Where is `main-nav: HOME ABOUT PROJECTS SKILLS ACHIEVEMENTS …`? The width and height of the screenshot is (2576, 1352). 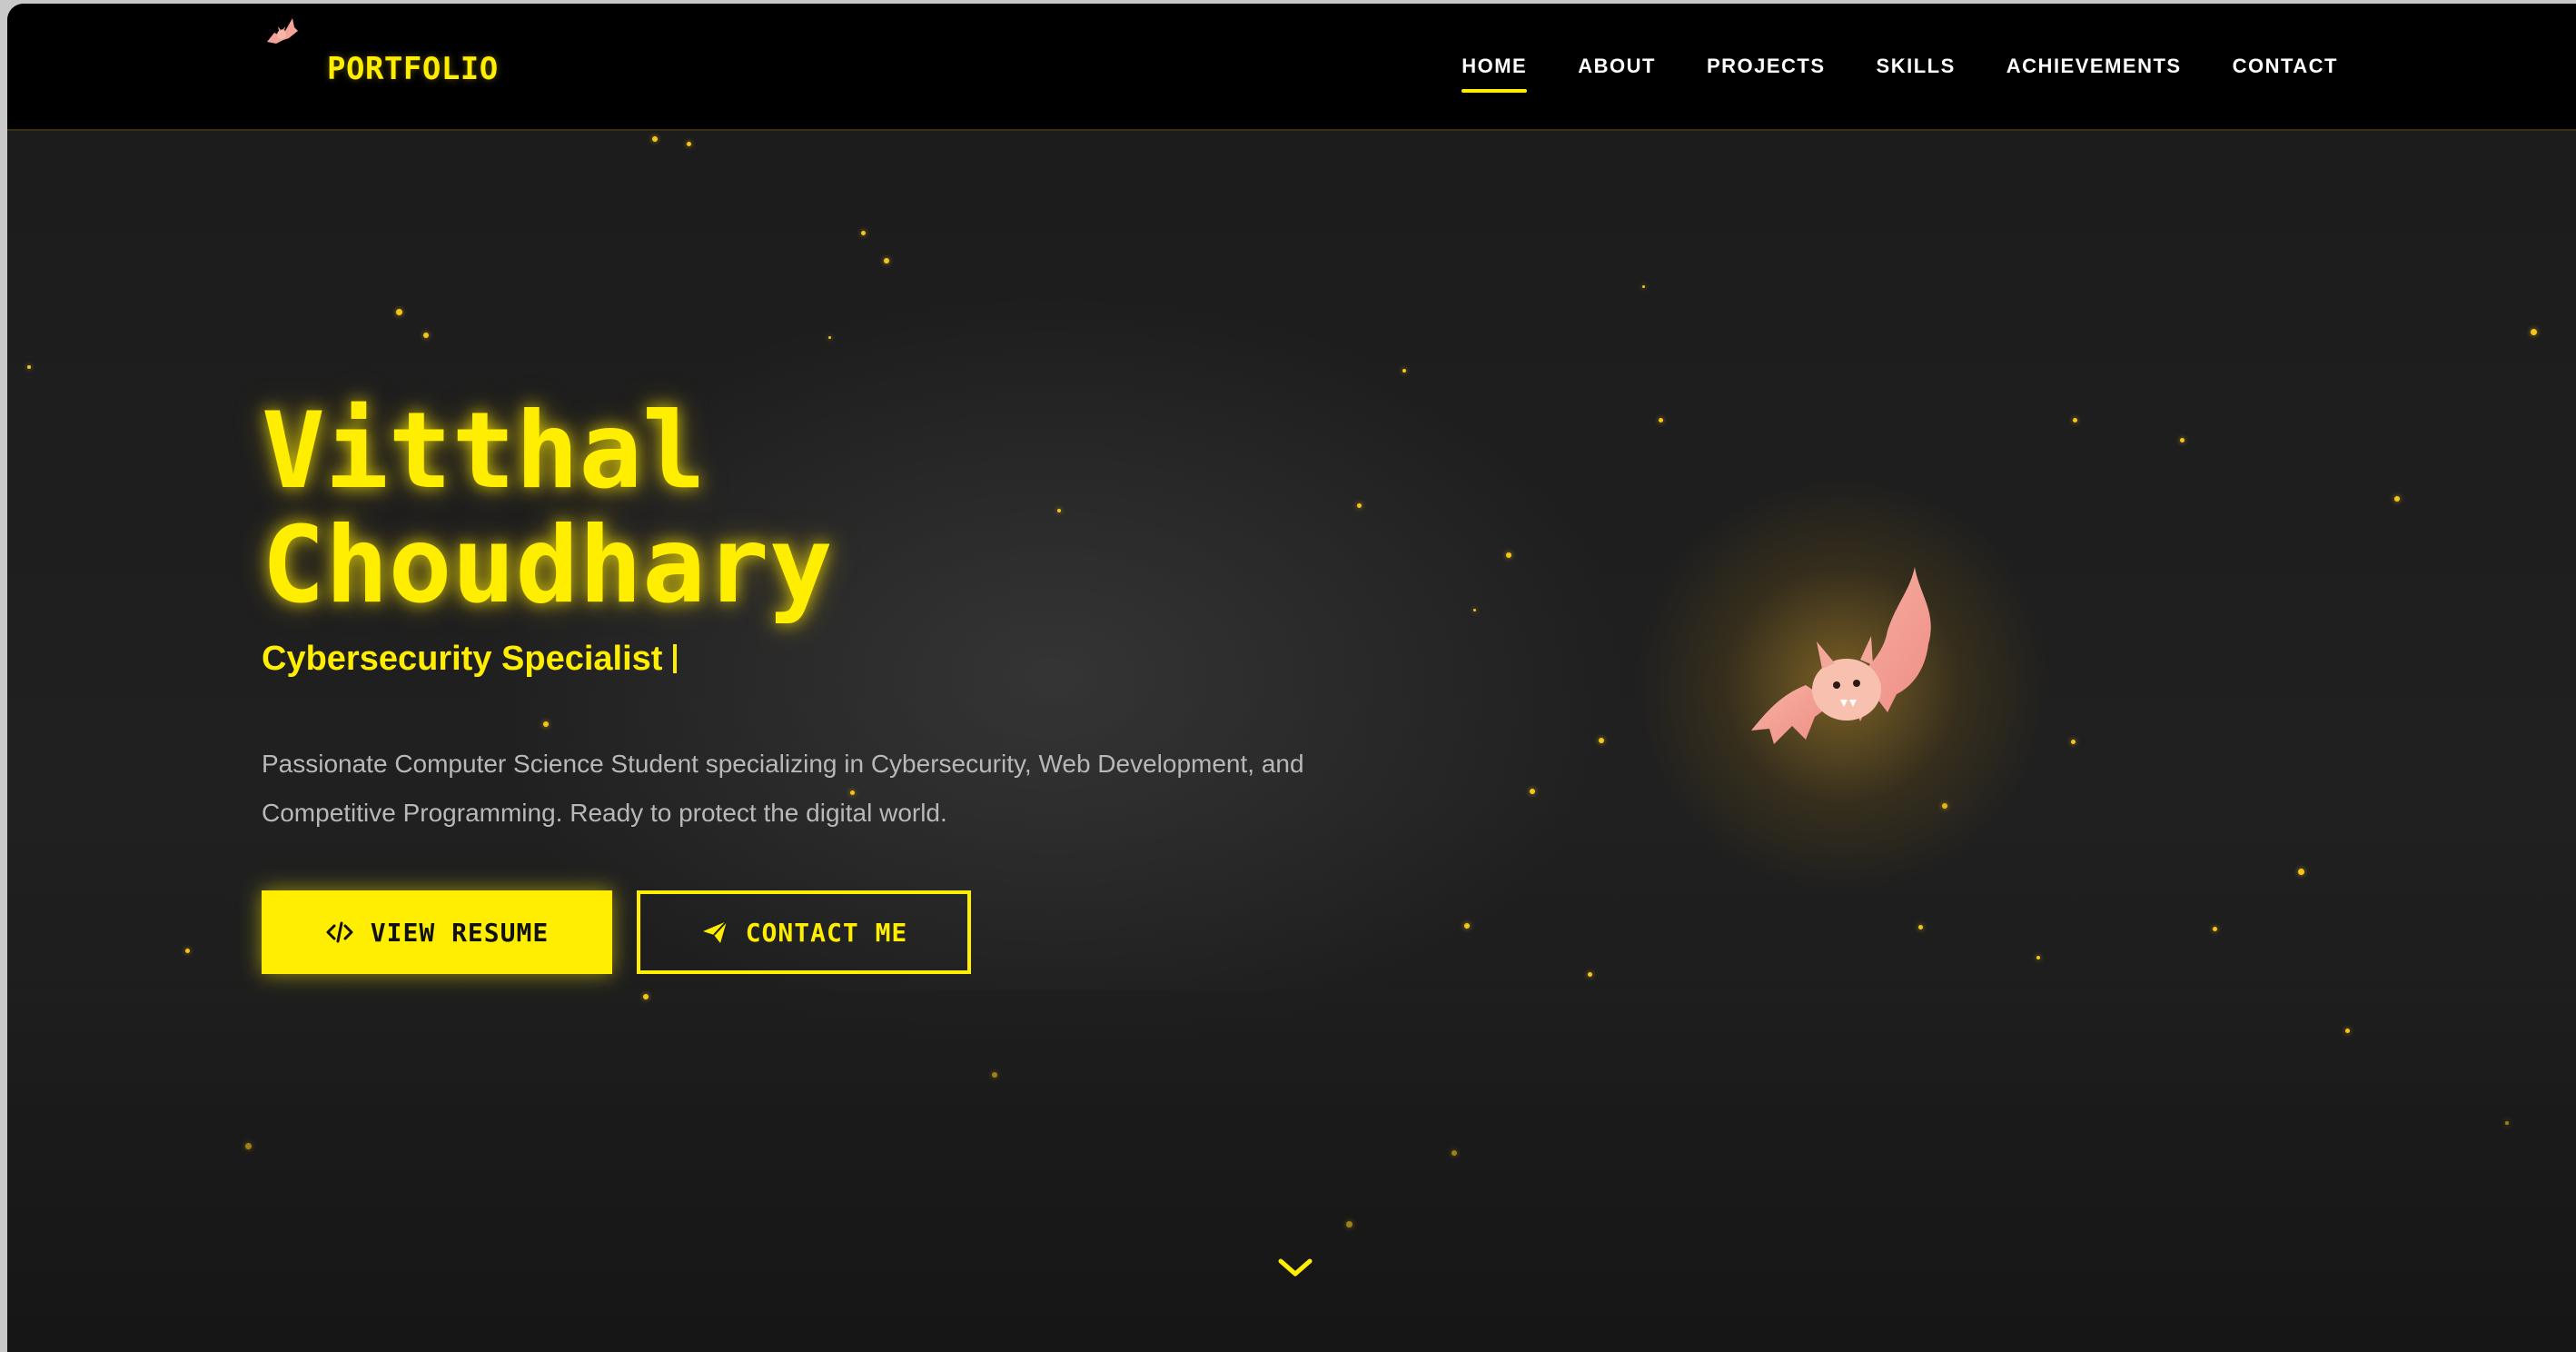
main-nav: HOME ABOUT PROJECTS SKILLS ACHIEVEMENTS … is located at coordinates (1899, 74).